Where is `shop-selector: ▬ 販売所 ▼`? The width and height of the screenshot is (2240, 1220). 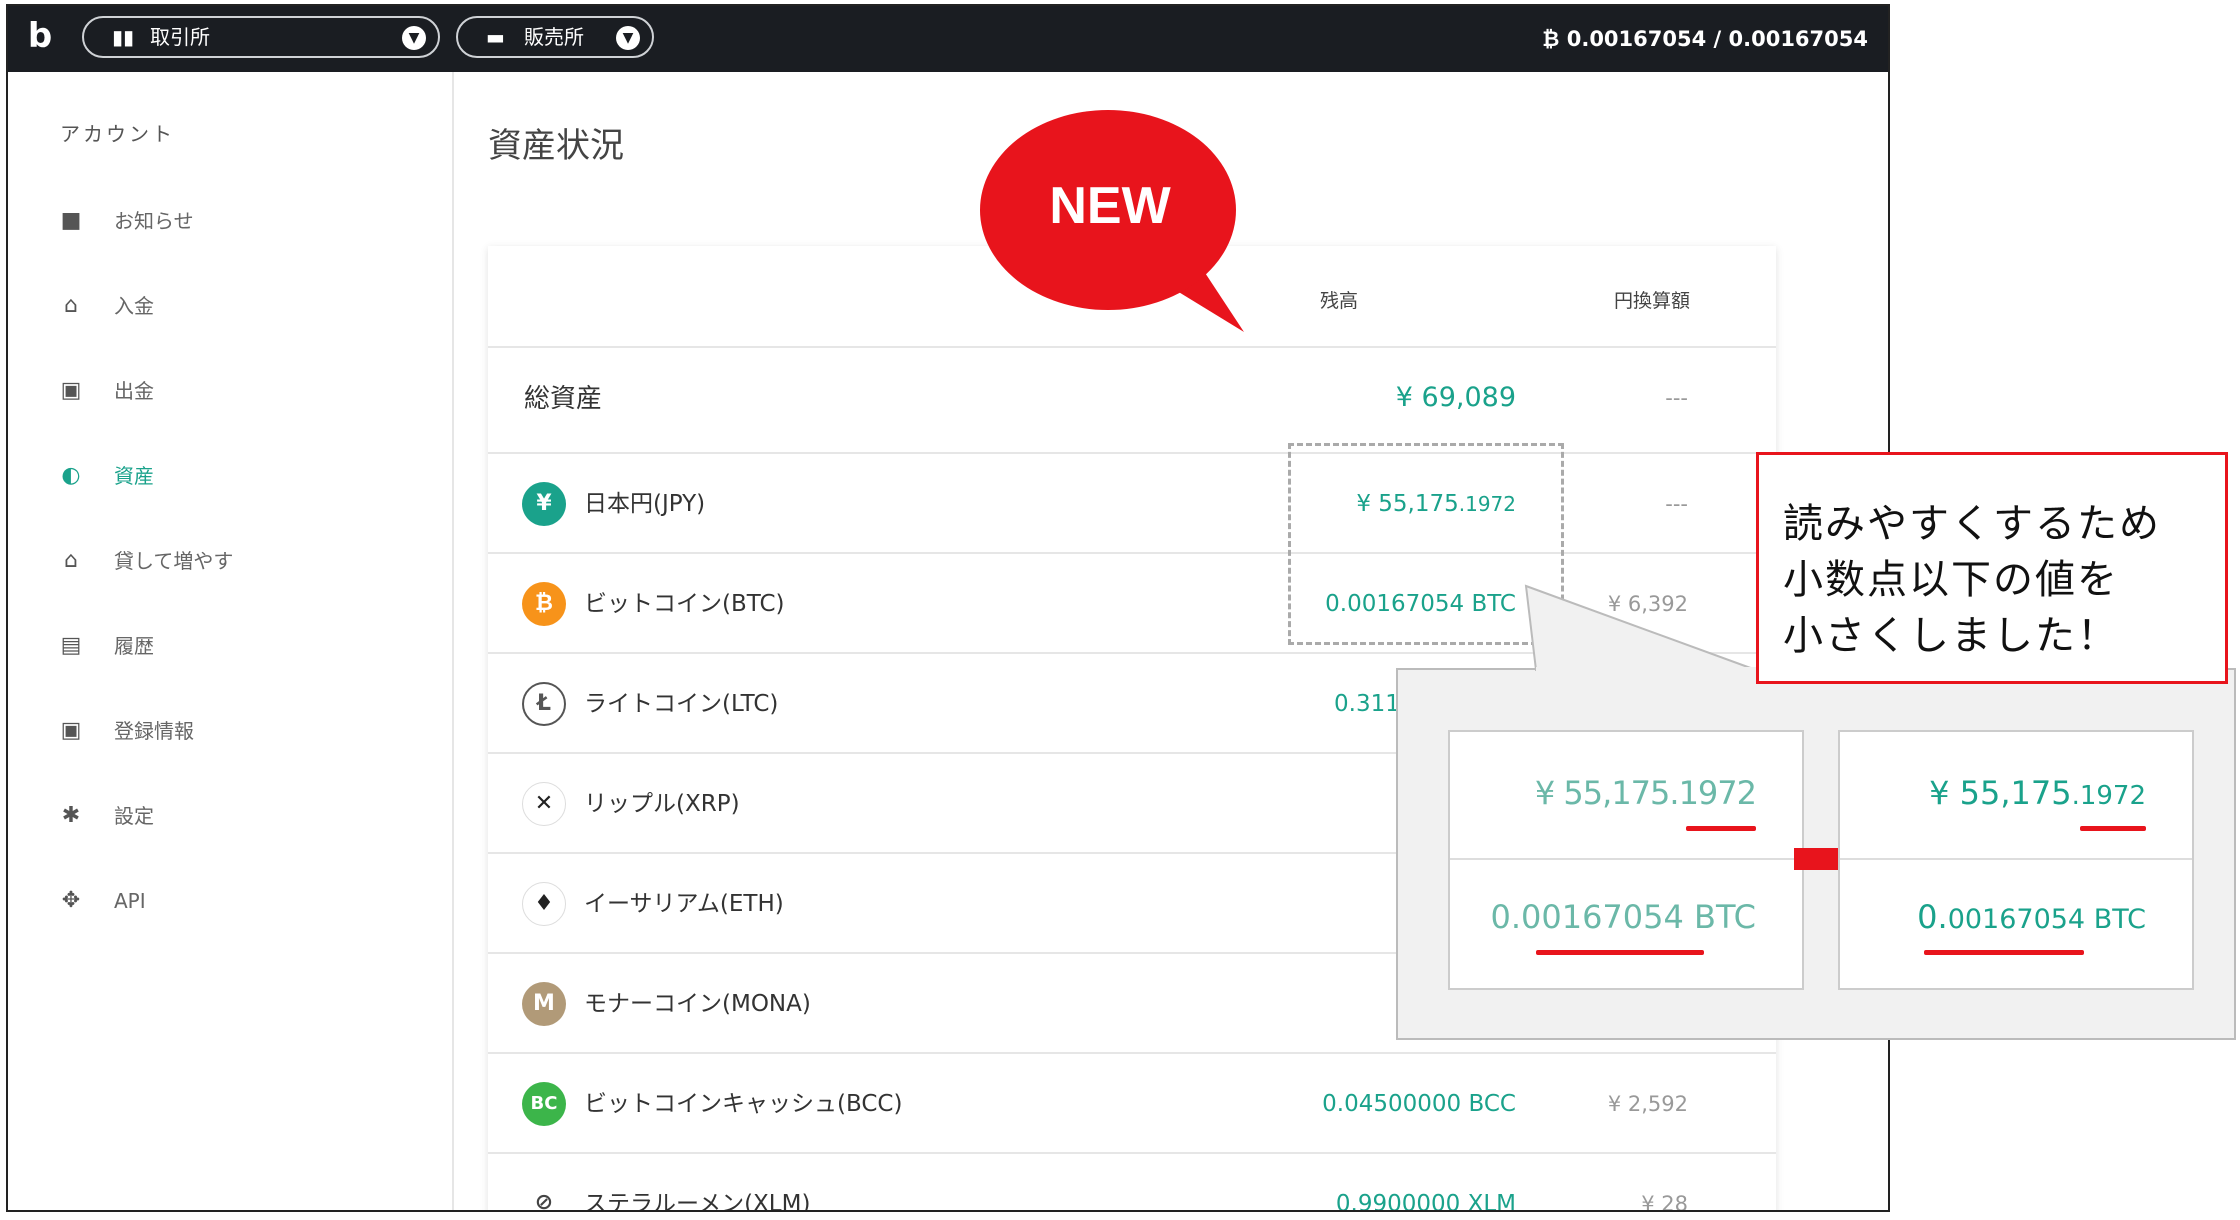 shop-selector: ▬ 販売所 ▼ is located at coordinates (555, 37).